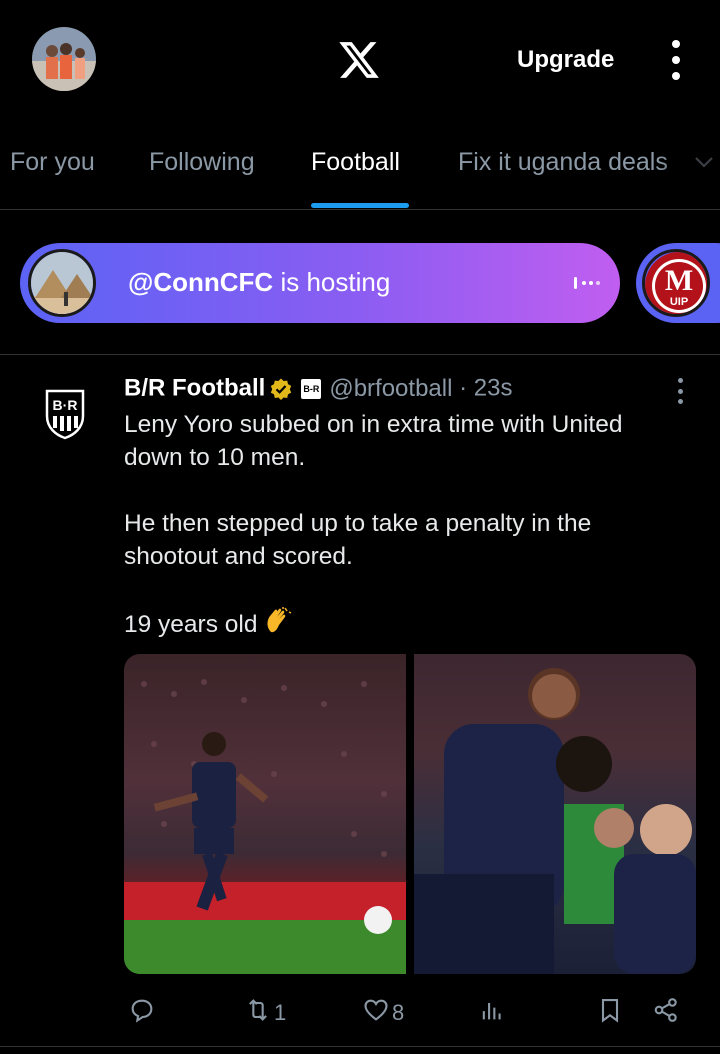 Image resolution: width=720 pixels, height=1054 pixels. What do you see at coordinates (563, 162) in the screenshot?
I see `tab-fix-it-uganda-deals: Fix it uganda deals` at bounding box center [563, 162].